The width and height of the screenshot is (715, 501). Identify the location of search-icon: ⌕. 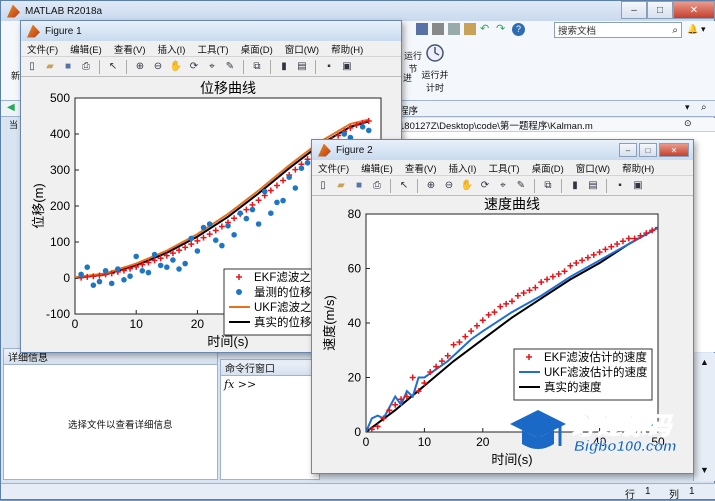
(676, 30).